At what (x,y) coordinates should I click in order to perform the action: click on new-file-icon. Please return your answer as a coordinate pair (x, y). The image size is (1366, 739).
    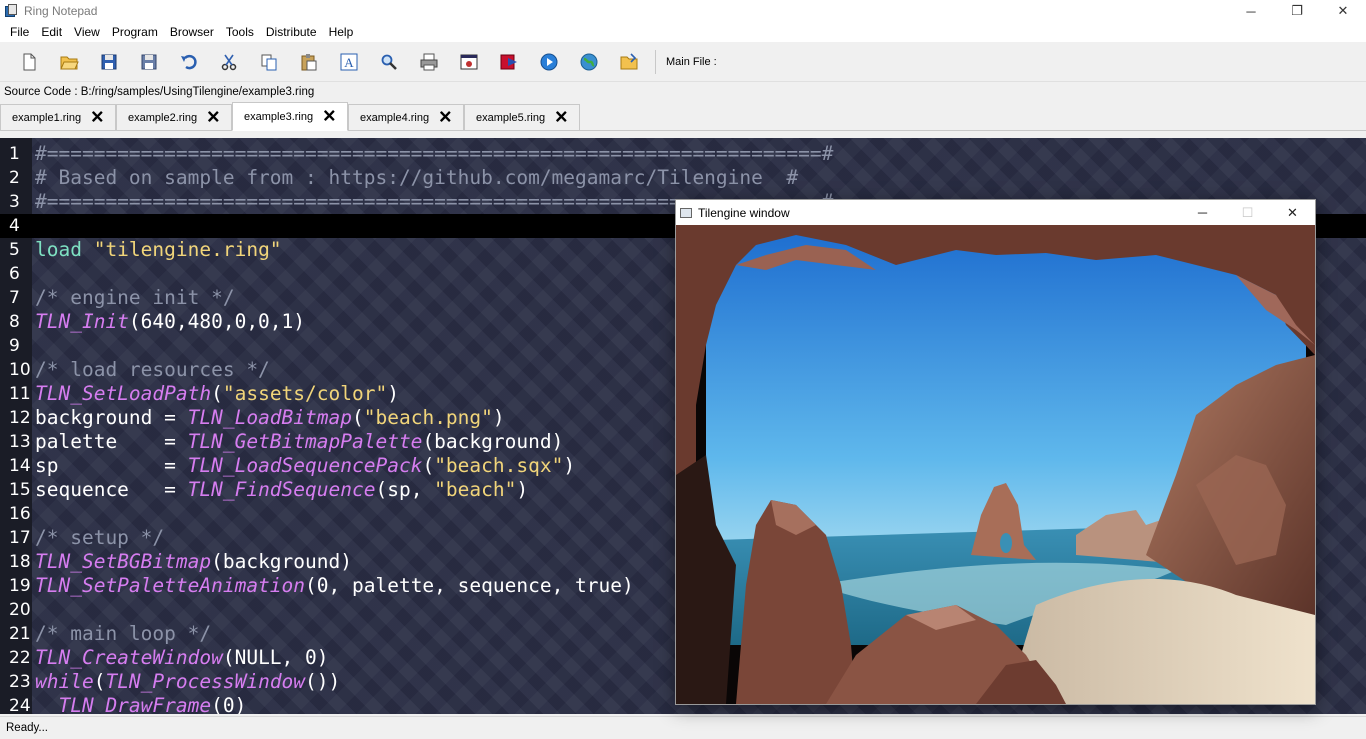
    Looking at the image, I should click on (29, 62).